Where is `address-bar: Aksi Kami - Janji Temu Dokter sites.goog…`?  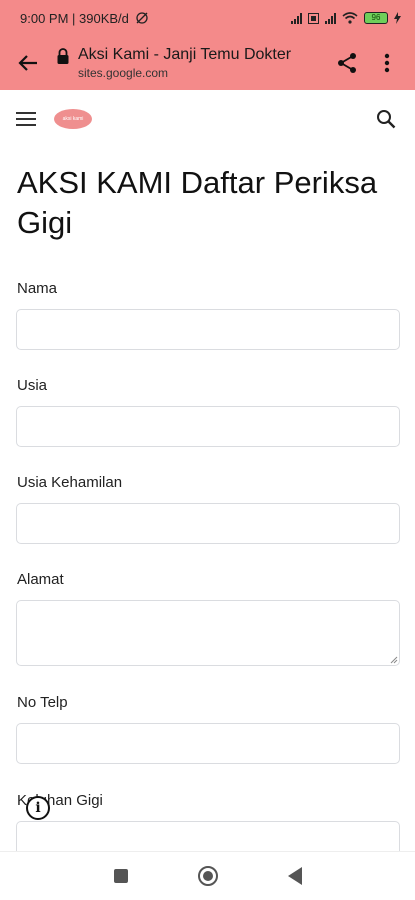
address-bar: Aksi Kami - Janji Temu Dokter sites.goog… is located at coordinates (200, 63).